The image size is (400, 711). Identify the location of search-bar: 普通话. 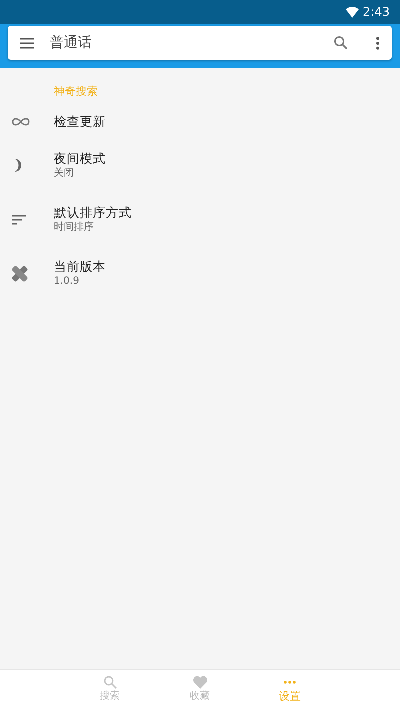
(200, 43).